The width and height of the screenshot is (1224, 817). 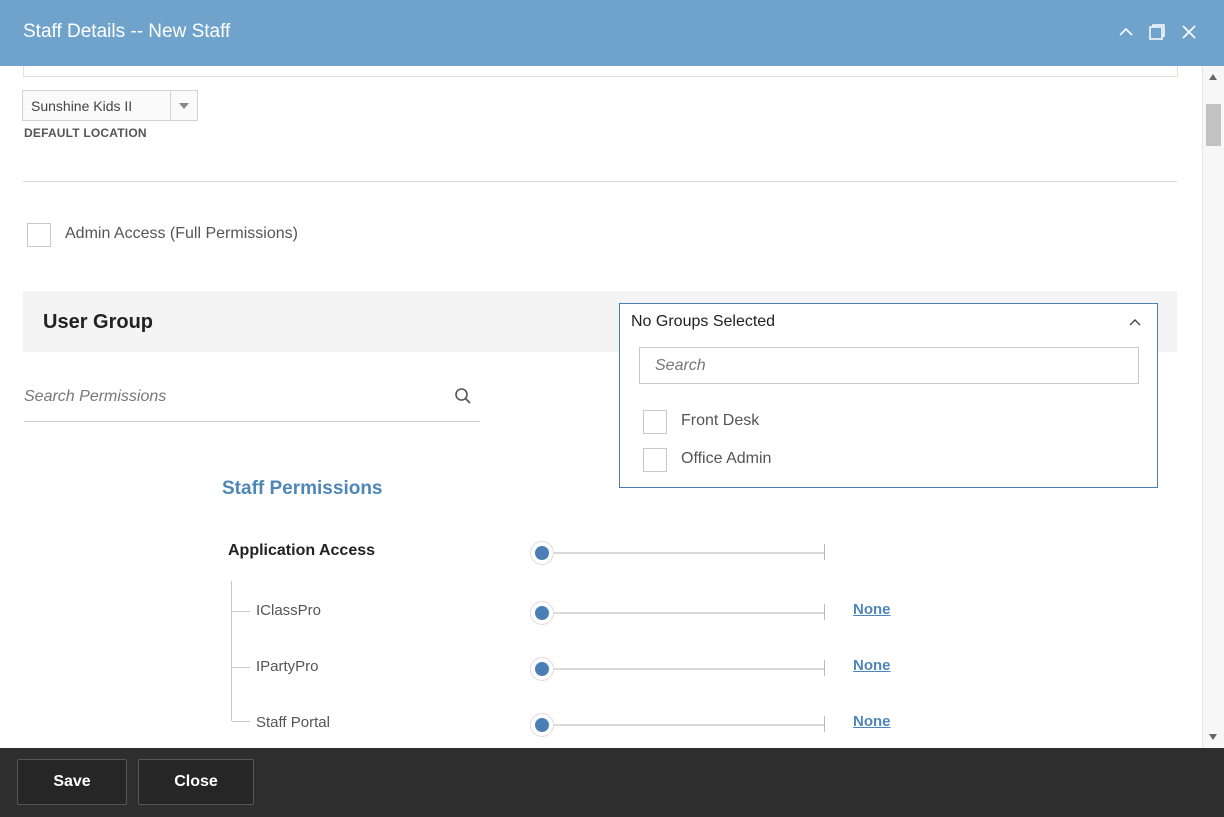 What do you see at coordinates (183, 105) in the screenshot?
I see `caret-down-icon` at bounding box center [183, 105].